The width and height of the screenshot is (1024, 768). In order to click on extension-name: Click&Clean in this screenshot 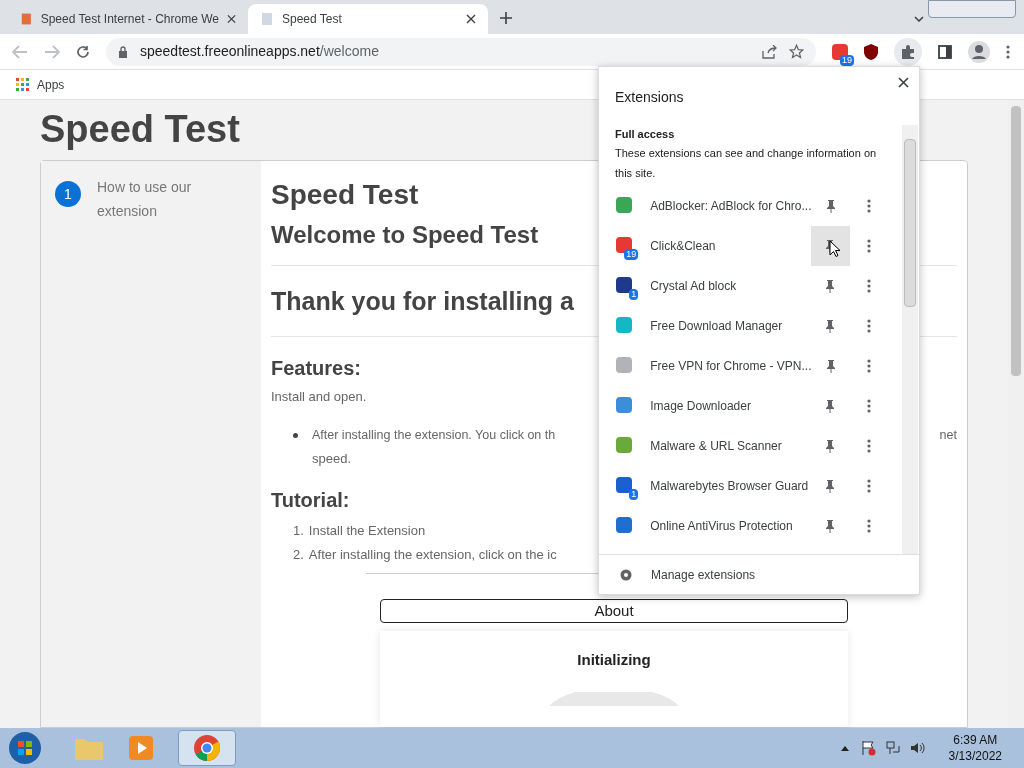, I will do `click(731, 246)`.